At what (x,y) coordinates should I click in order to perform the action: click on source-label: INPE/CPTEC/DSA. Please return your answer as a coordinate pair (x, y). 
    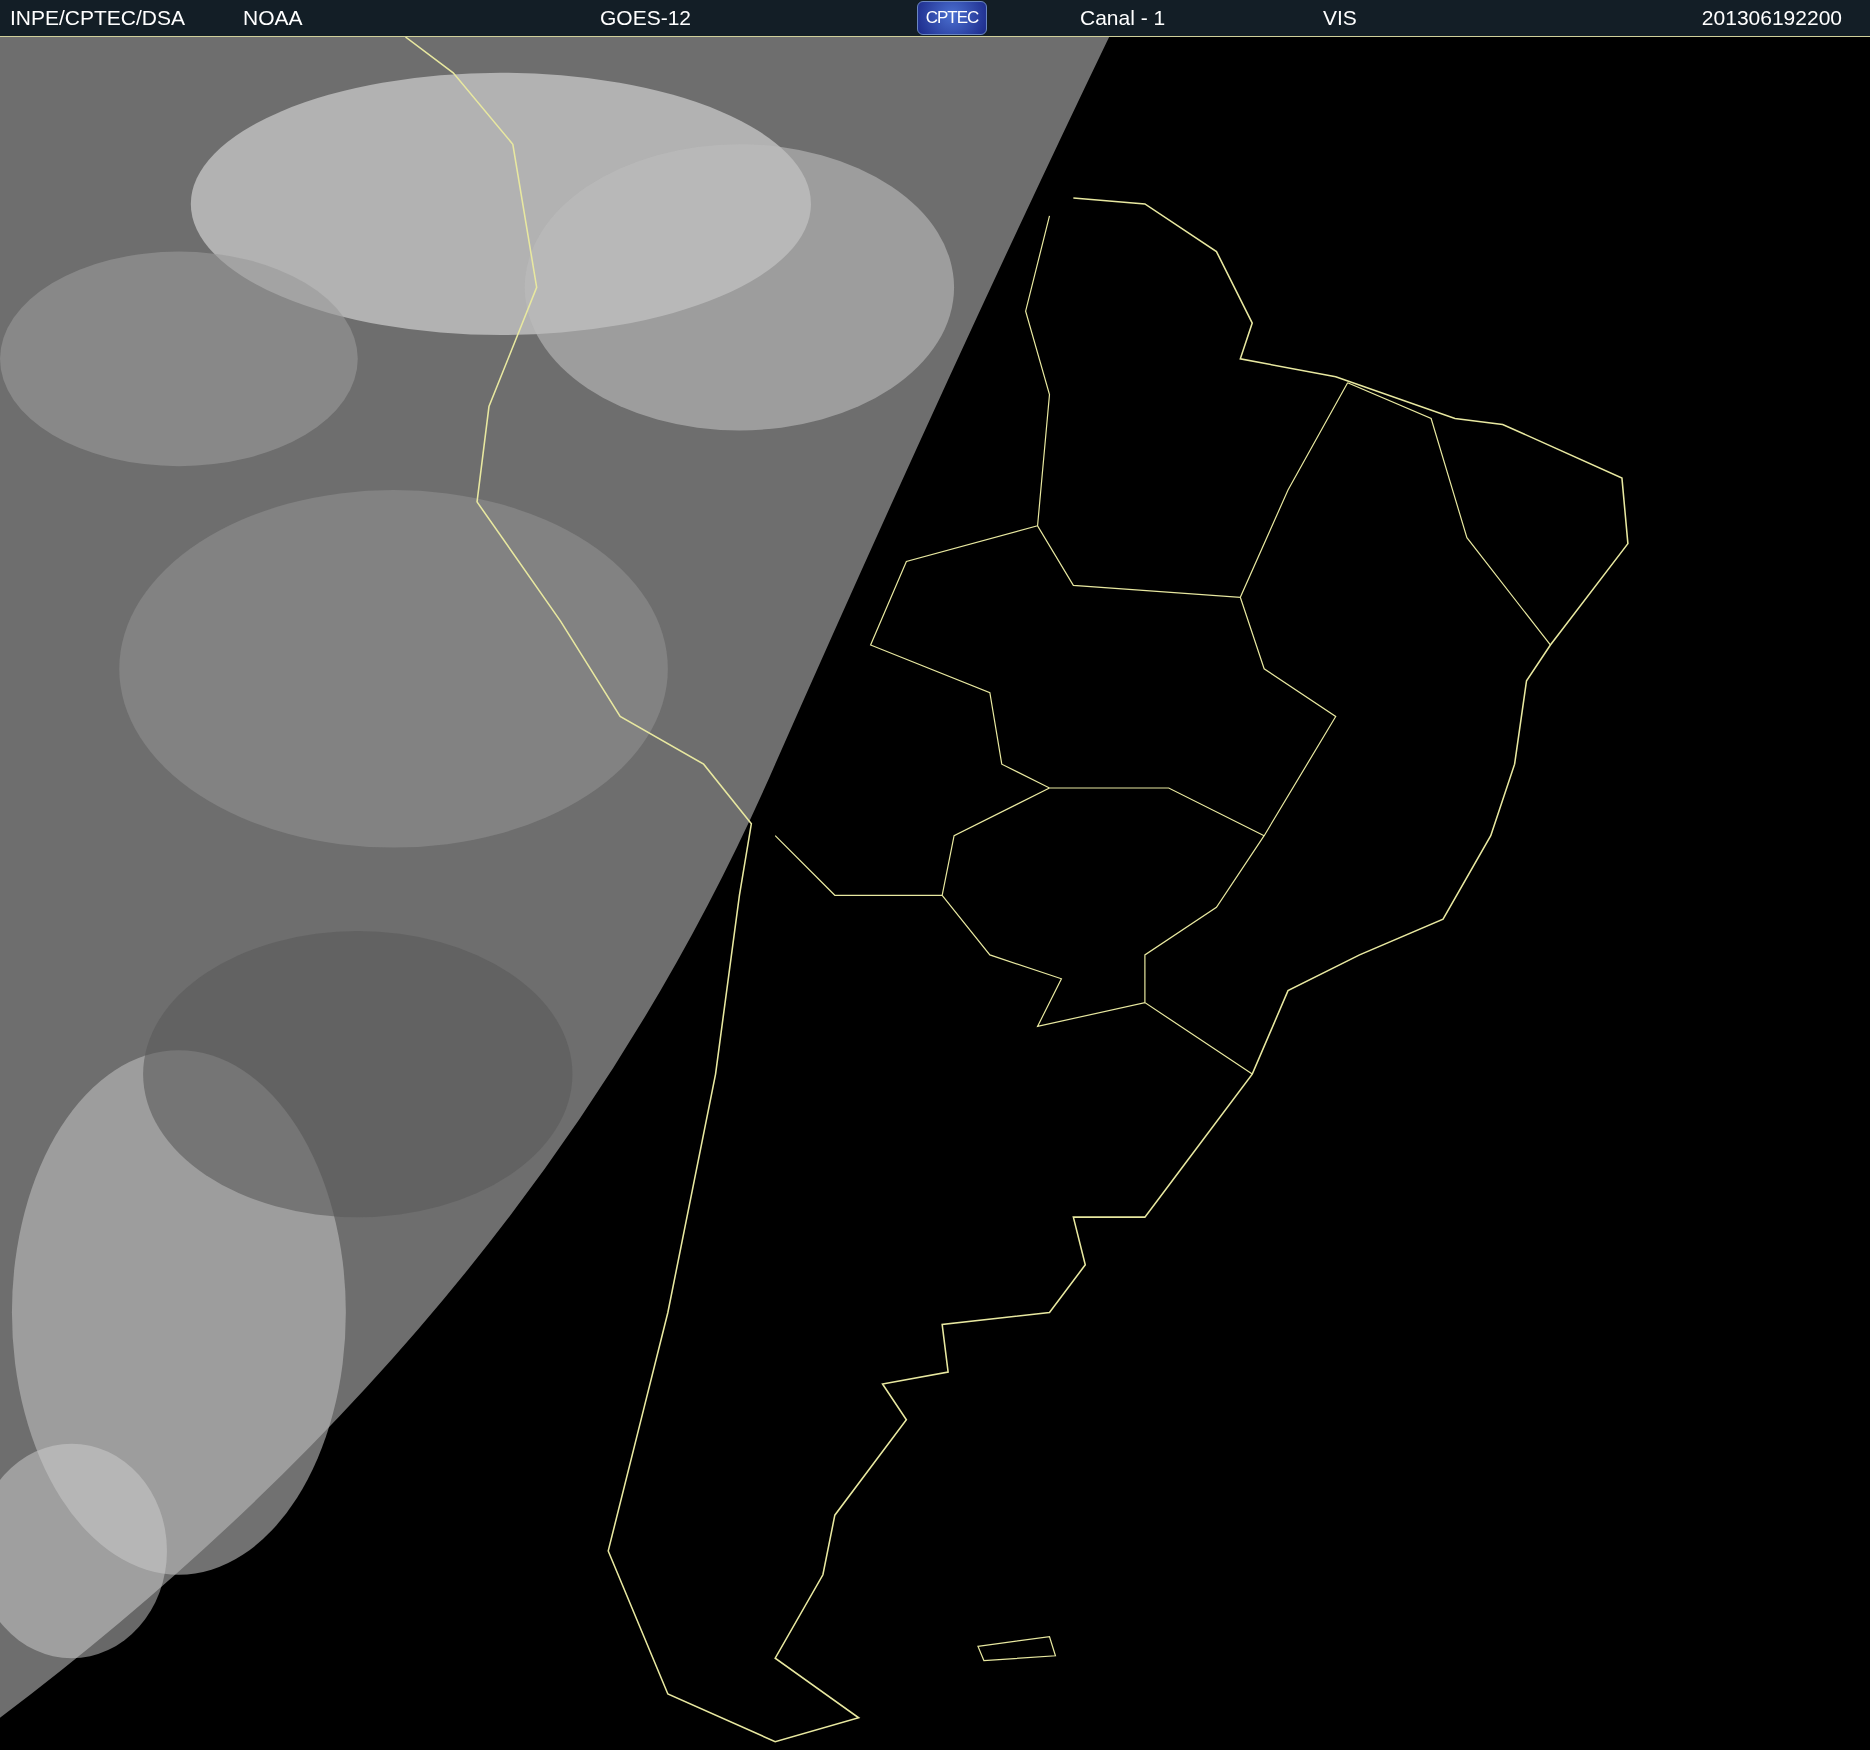
    Looking at the image, I should click on (98, 18).